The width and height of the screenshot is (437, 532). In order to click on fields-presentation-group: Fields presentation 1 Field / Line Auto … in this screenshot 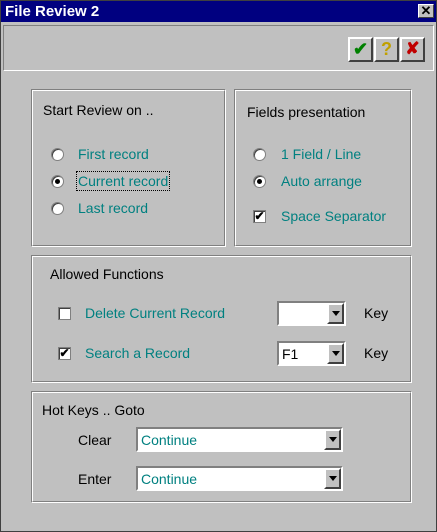, I will do `click(323, 168)`.